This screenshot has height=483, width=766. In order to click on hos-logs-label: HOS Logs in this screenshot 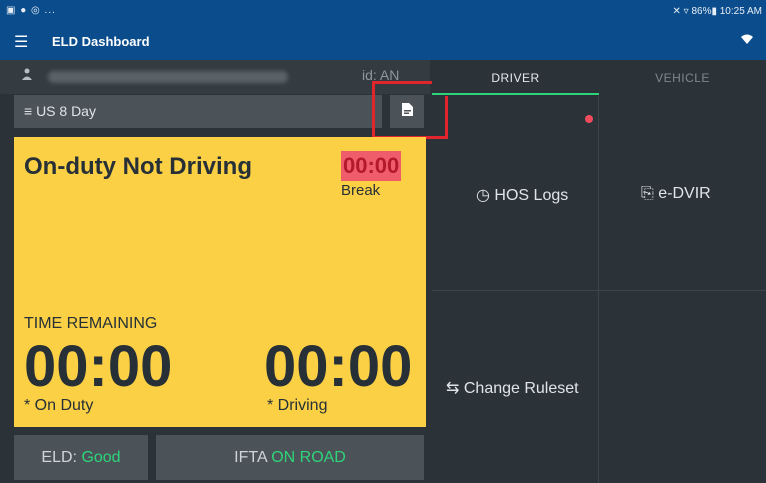, I will do `click(531, 195)`.